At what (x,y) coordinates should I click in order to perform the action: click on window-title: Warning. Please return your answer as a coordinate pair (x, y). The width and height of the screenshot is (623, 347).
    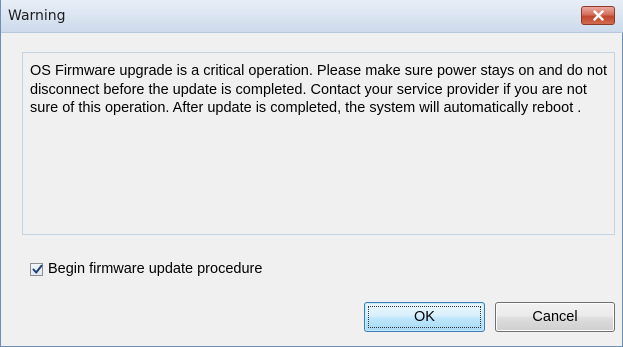
    Looking at the image, I should click on (37, 16).